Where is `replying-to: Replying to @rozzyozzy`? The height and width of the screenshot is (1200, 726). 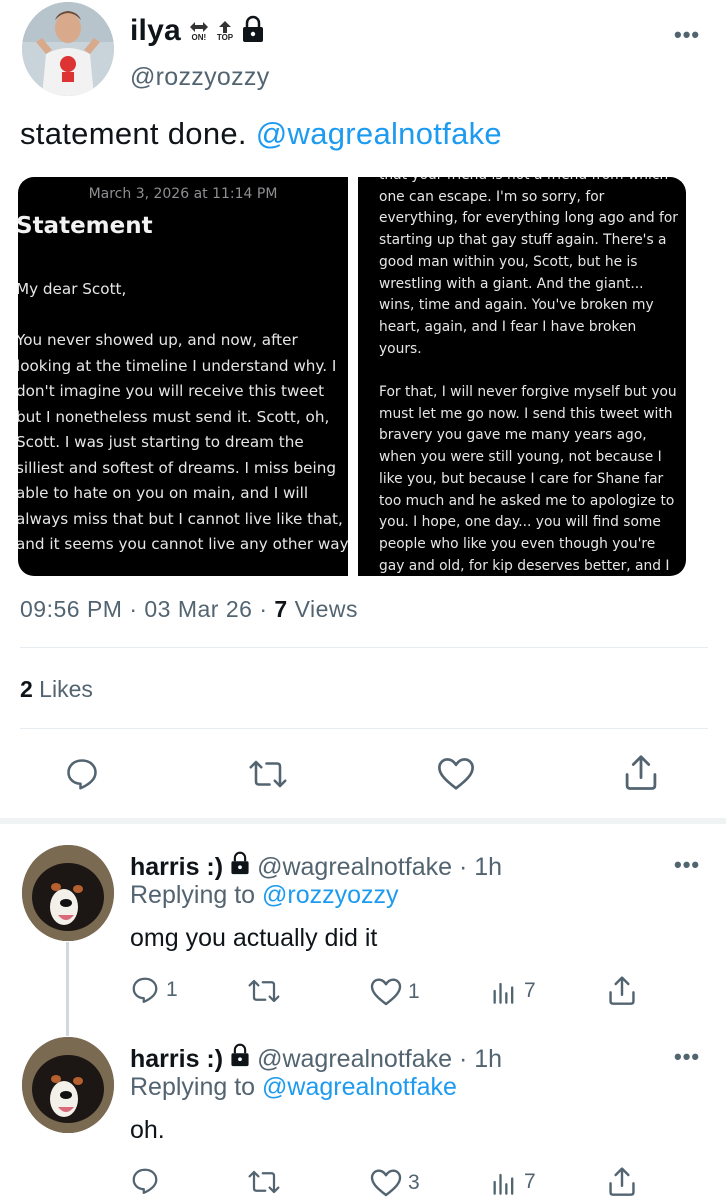 replying-to: Replying to @rozzyozzy is located at coordinates (264, 895).